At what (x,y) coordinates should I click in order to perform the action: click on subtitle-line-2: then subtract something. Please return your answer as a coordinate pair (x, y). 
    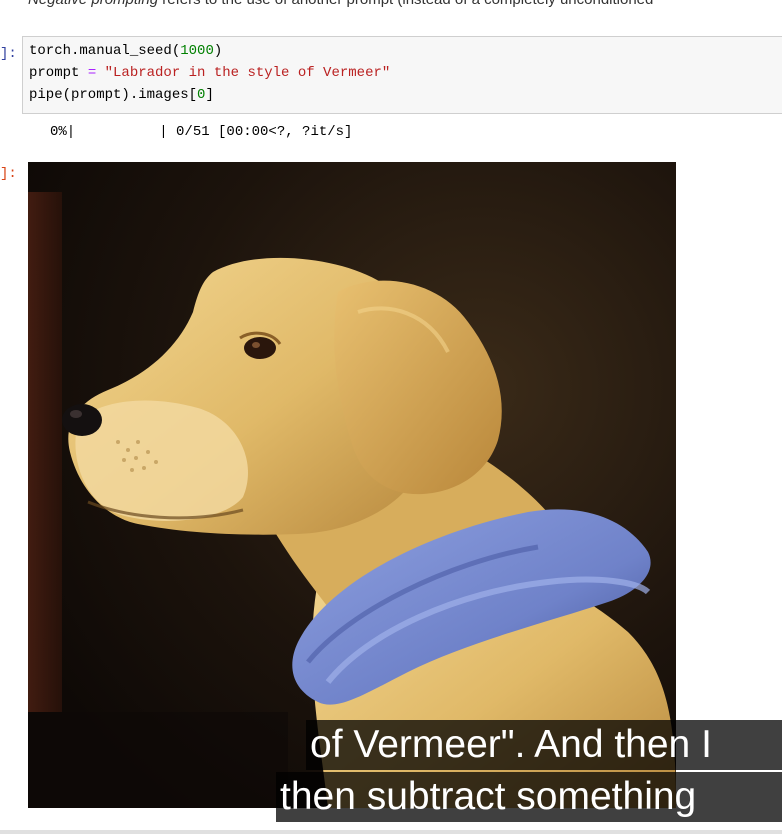
    Looking at the image, I should click on (529, 797).